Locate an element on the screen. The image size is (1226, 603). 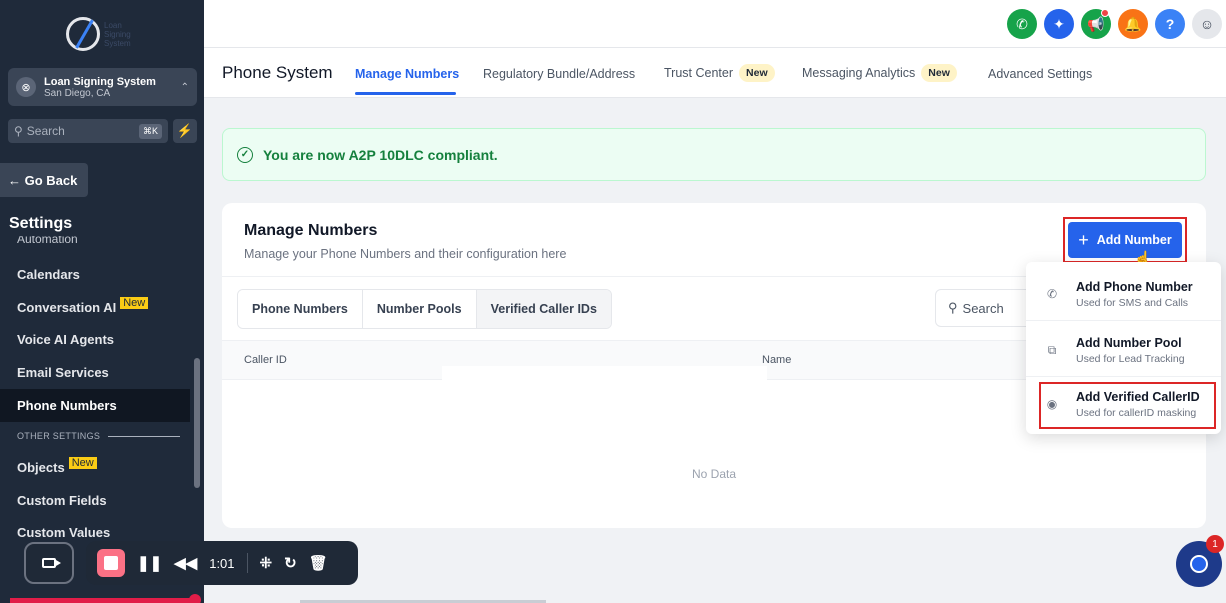
empty-state: No Data is located at coordinates (714, 474).